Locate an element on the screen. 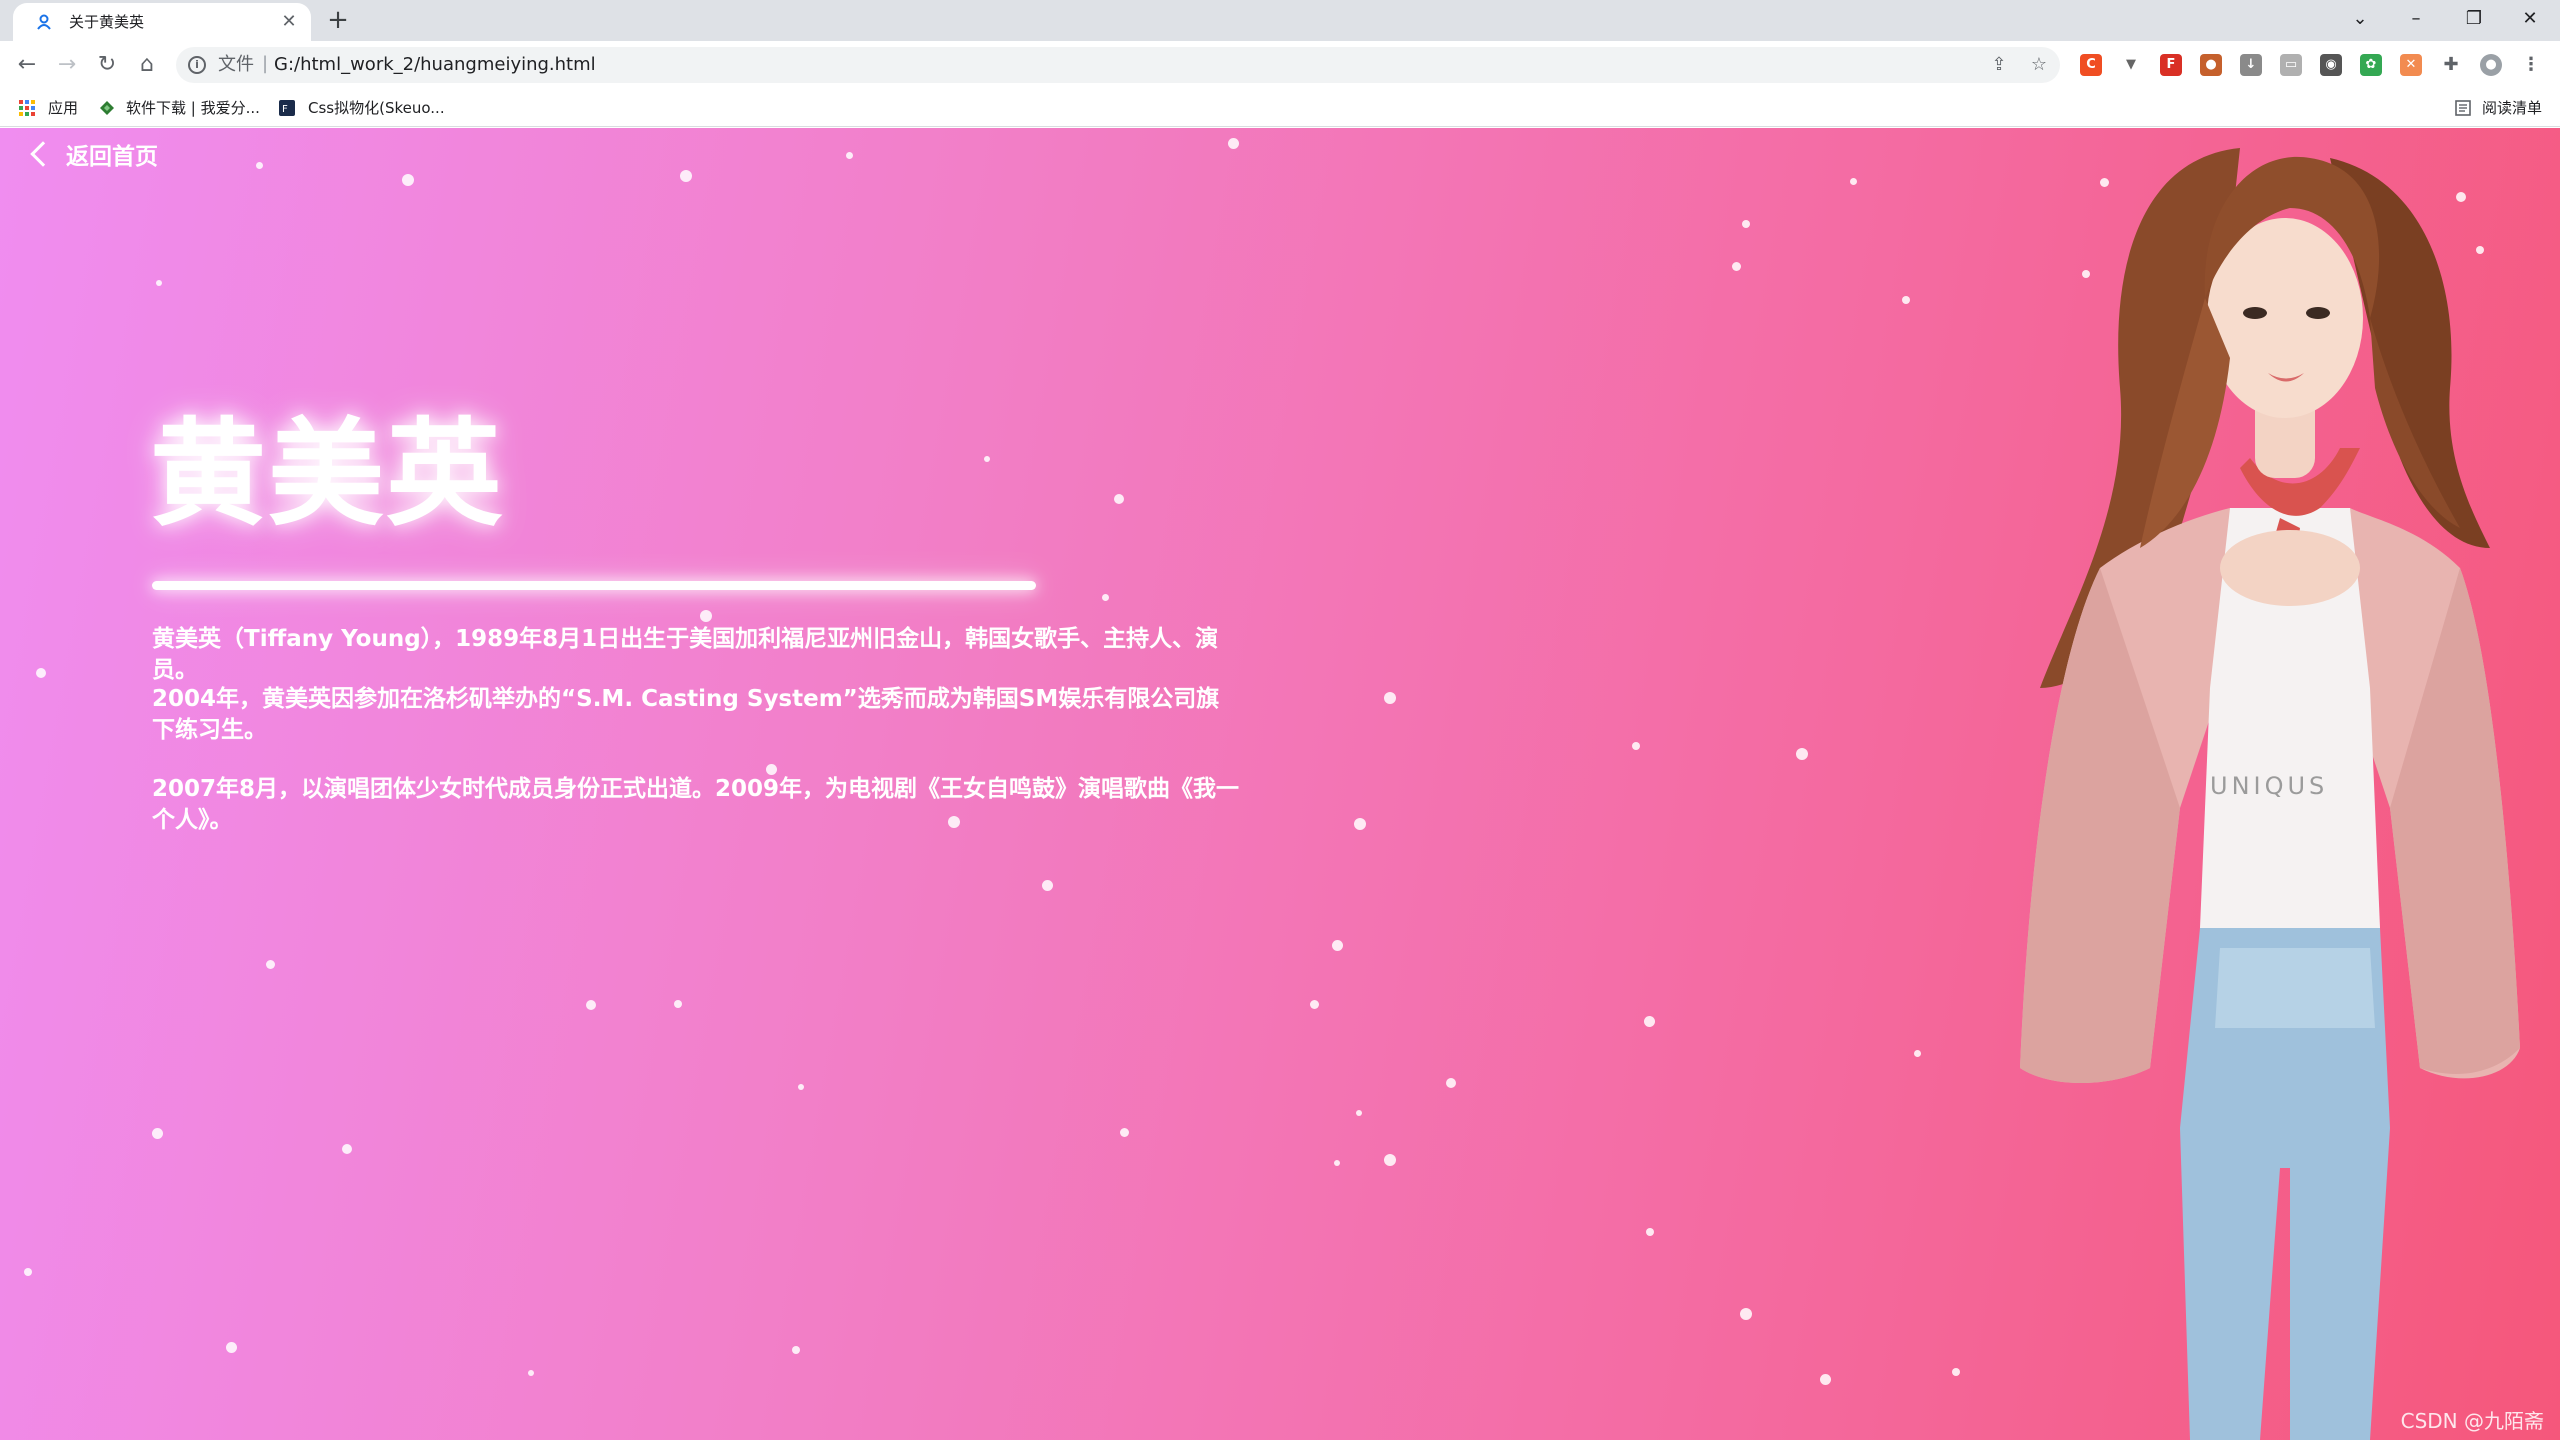 Image resolution: width=2560 pixels, height=1440 pixels. reload-icon: ↻ is located at coordinates (107, 65).